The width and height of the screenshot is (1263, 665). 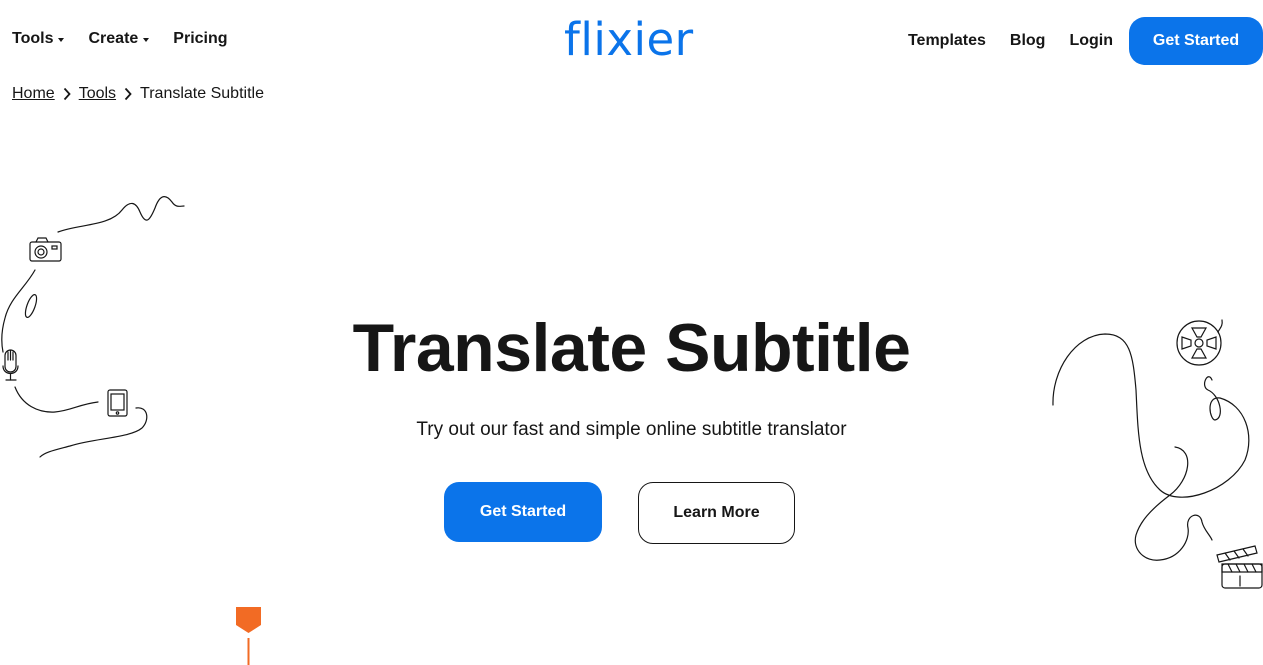 What do you see at coordinates (33, 38) in the screenshot?
I see `nav-tools-label: Tools` at bounding box center [33, 38].